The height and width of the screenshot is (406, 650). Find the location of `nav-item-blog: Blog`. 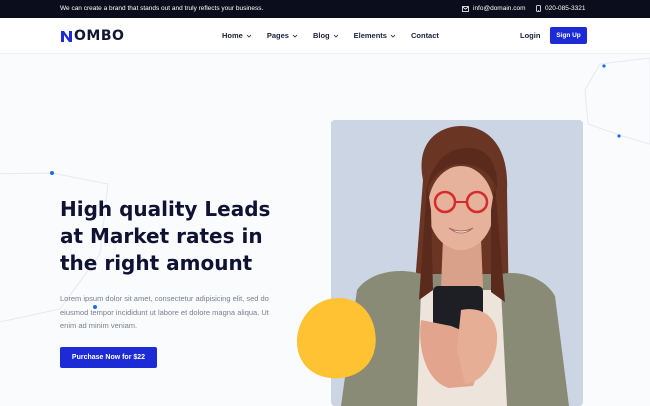

nav-item-blog: Blog is located at coordinates (326, 35).